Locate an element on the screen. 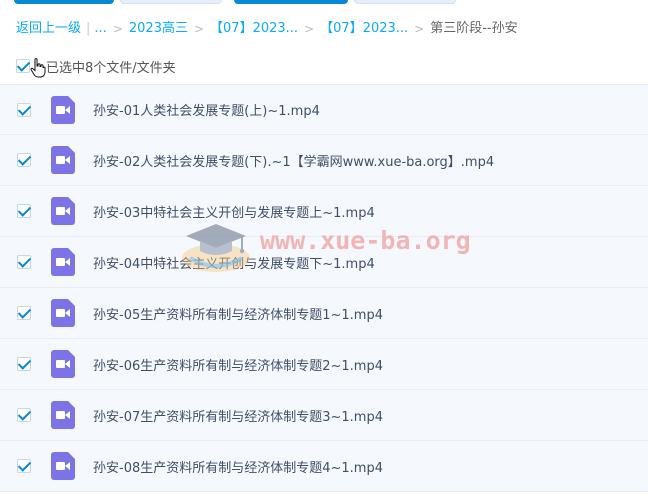  top-toolbar-edge is located at coordinates (324, 3).